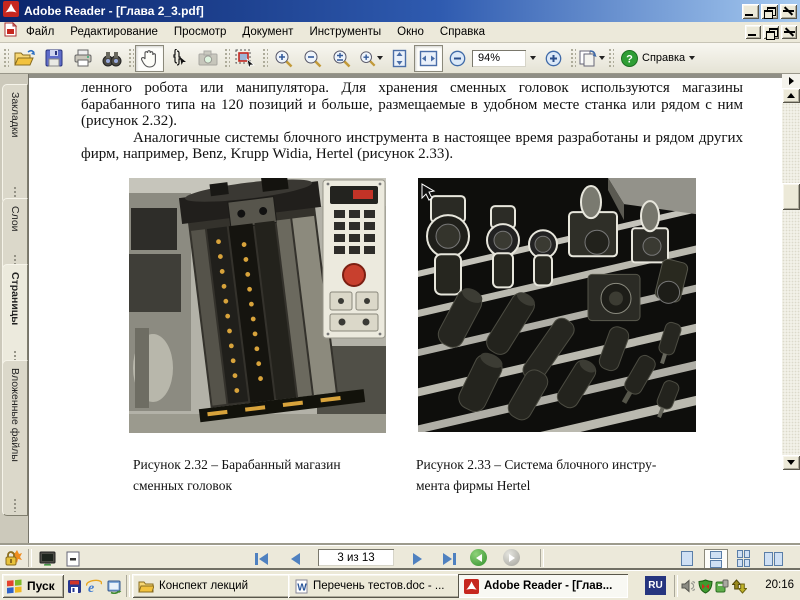 This screenshot has width=800, height=600. I want to click on fit-width-button, so click(428, 58).